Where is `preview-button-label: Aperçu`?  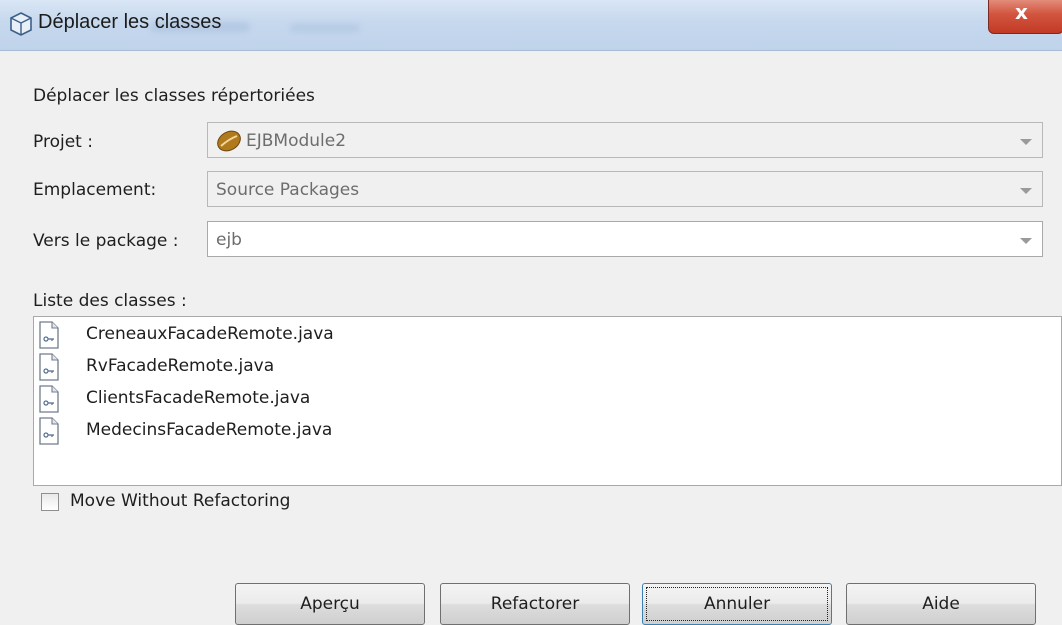
preview-button-label: Aperçu is located at coordinates (330, 604).